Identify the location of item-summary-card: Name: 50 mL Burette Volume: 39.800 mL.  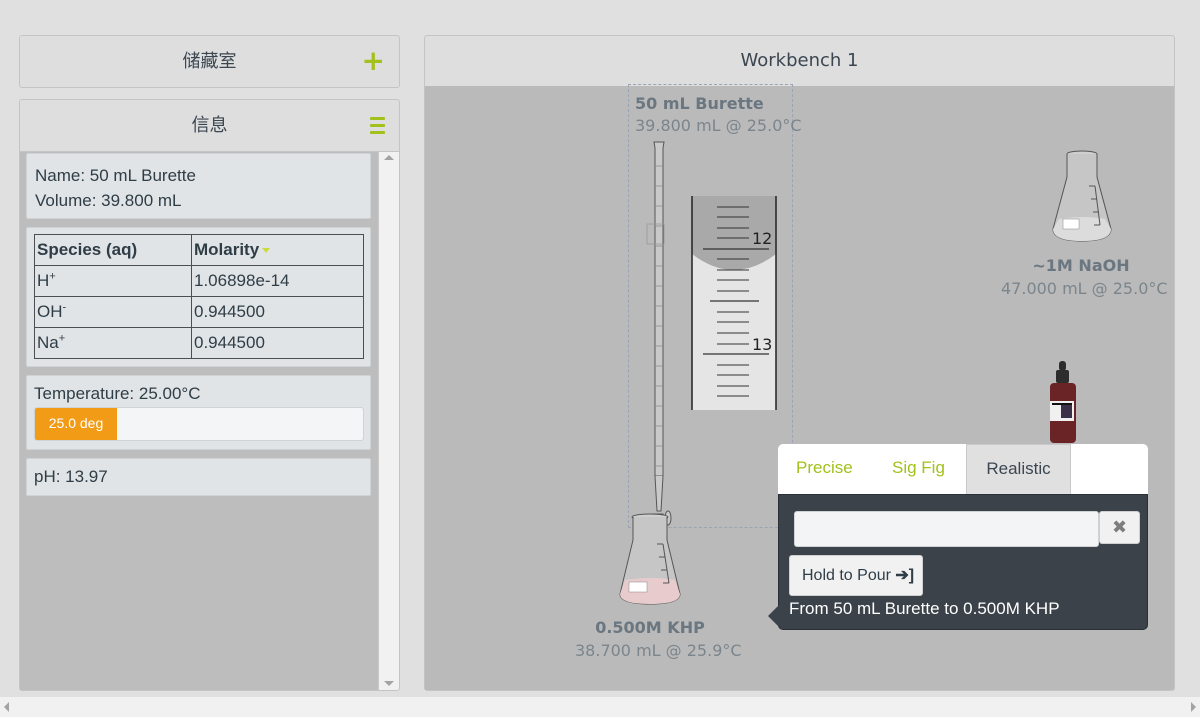
(198, 186).